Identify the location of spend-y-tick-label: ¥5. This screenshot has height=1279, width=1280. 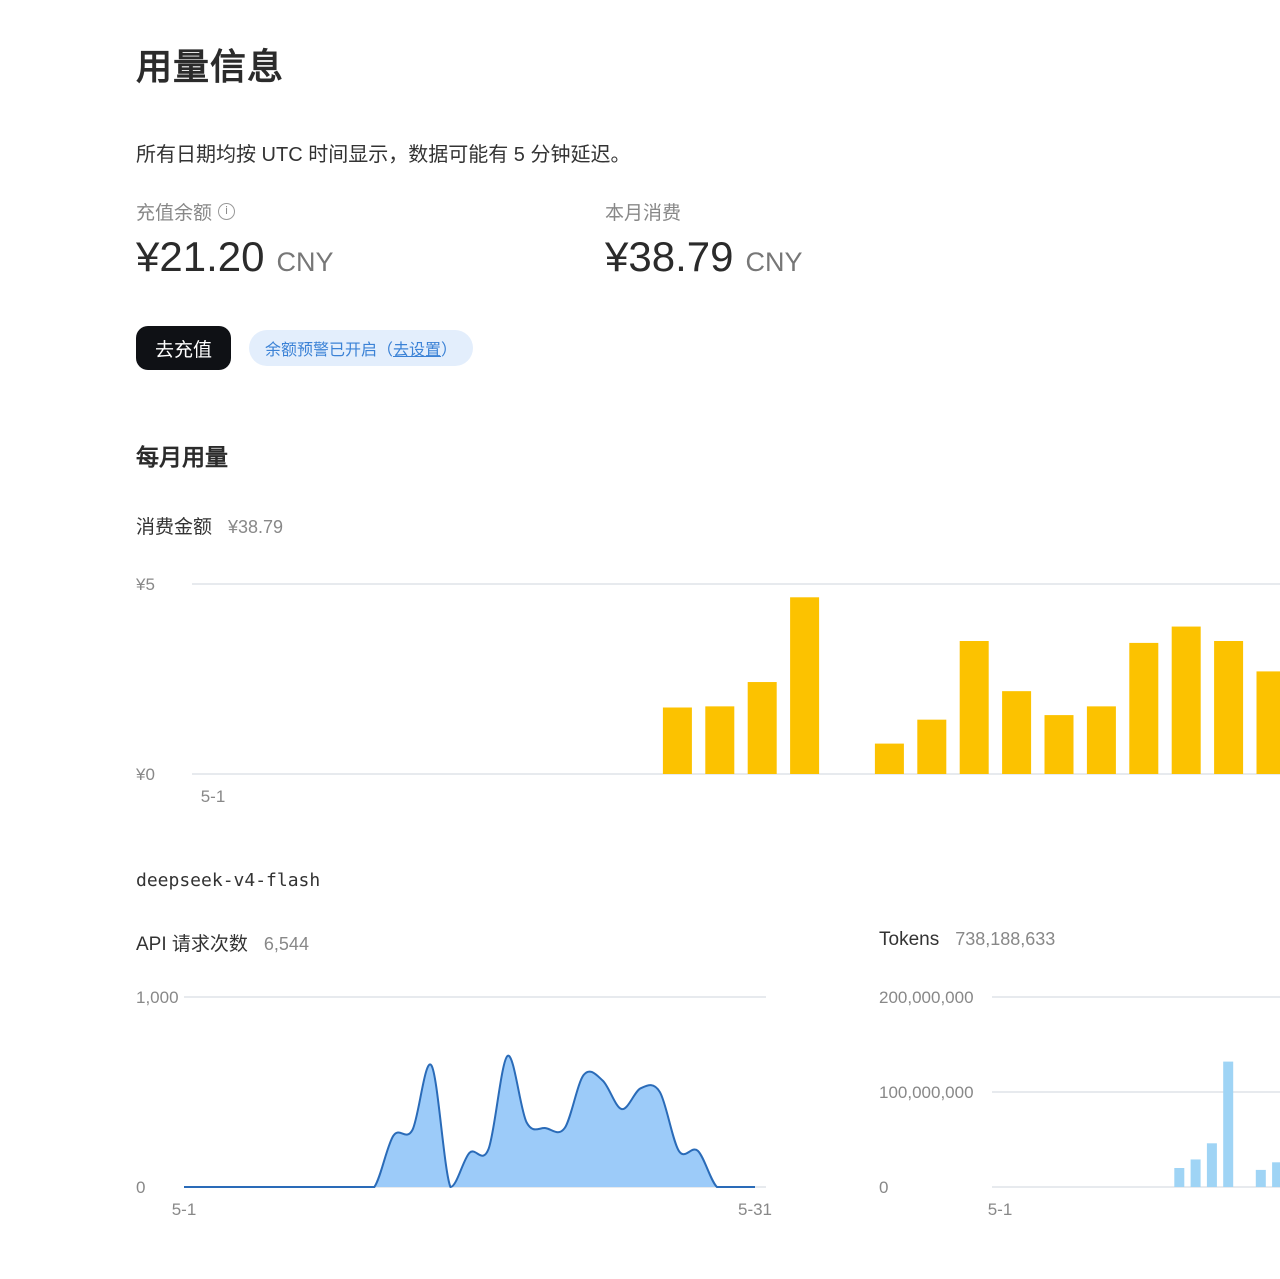
(145, 584).